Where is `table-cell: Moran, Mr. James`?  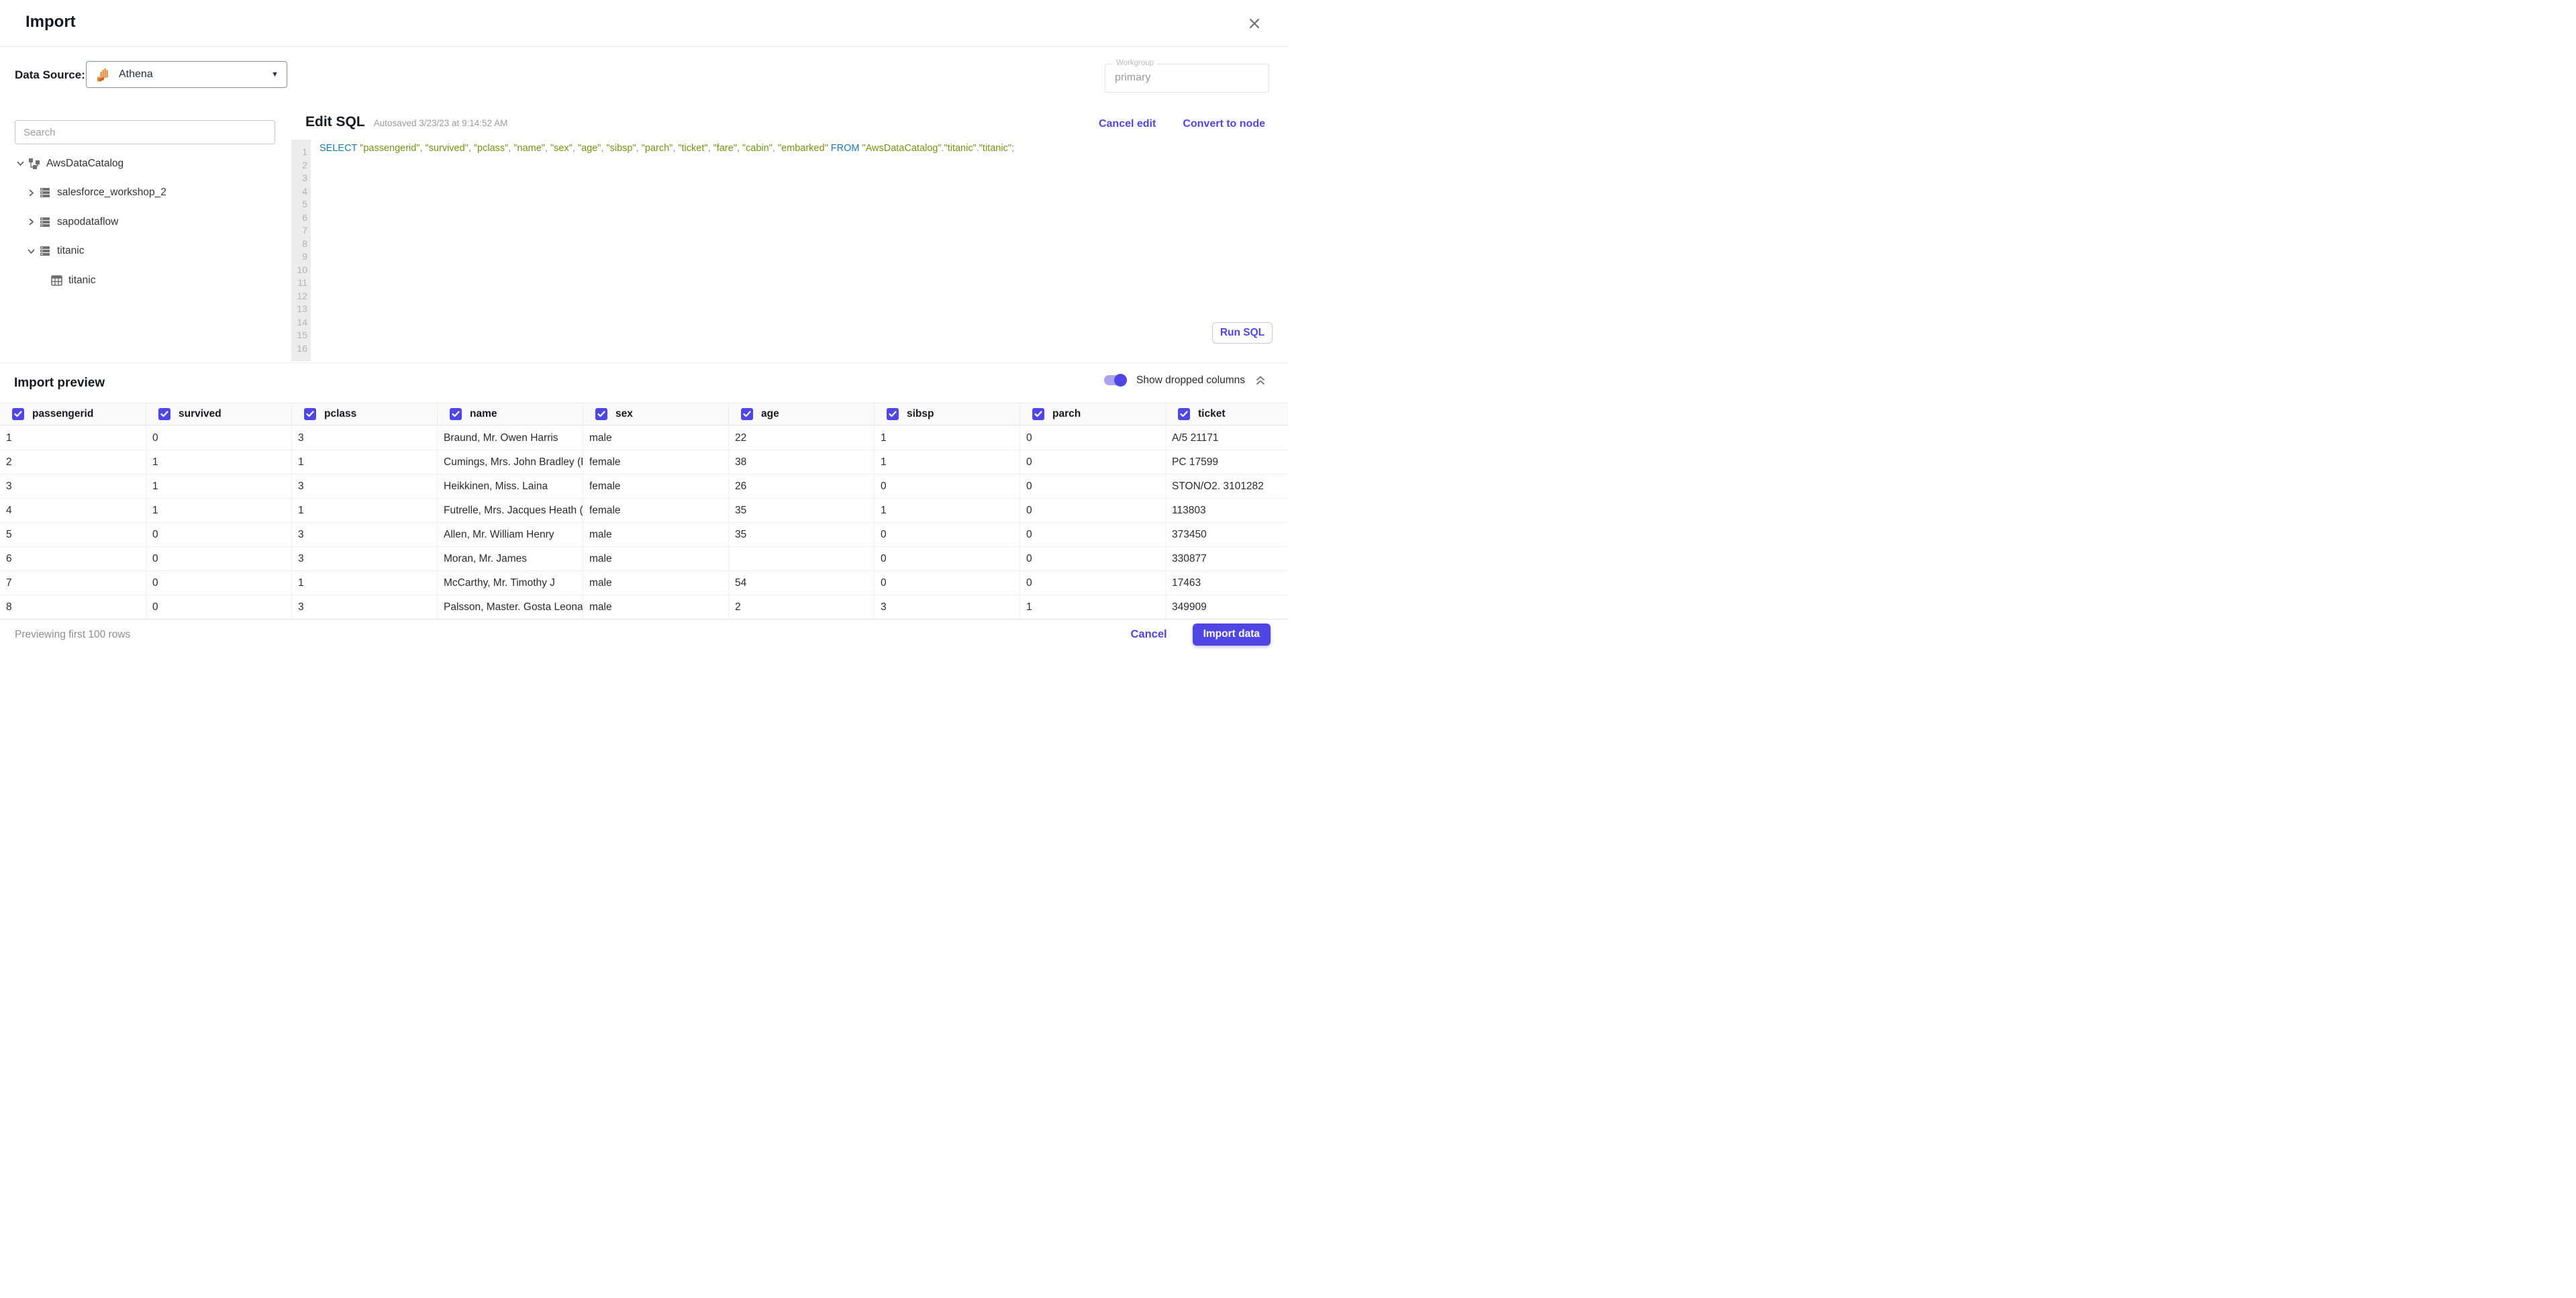 table-cell: Moran, Mr. James is located at coordinates (510, 558).